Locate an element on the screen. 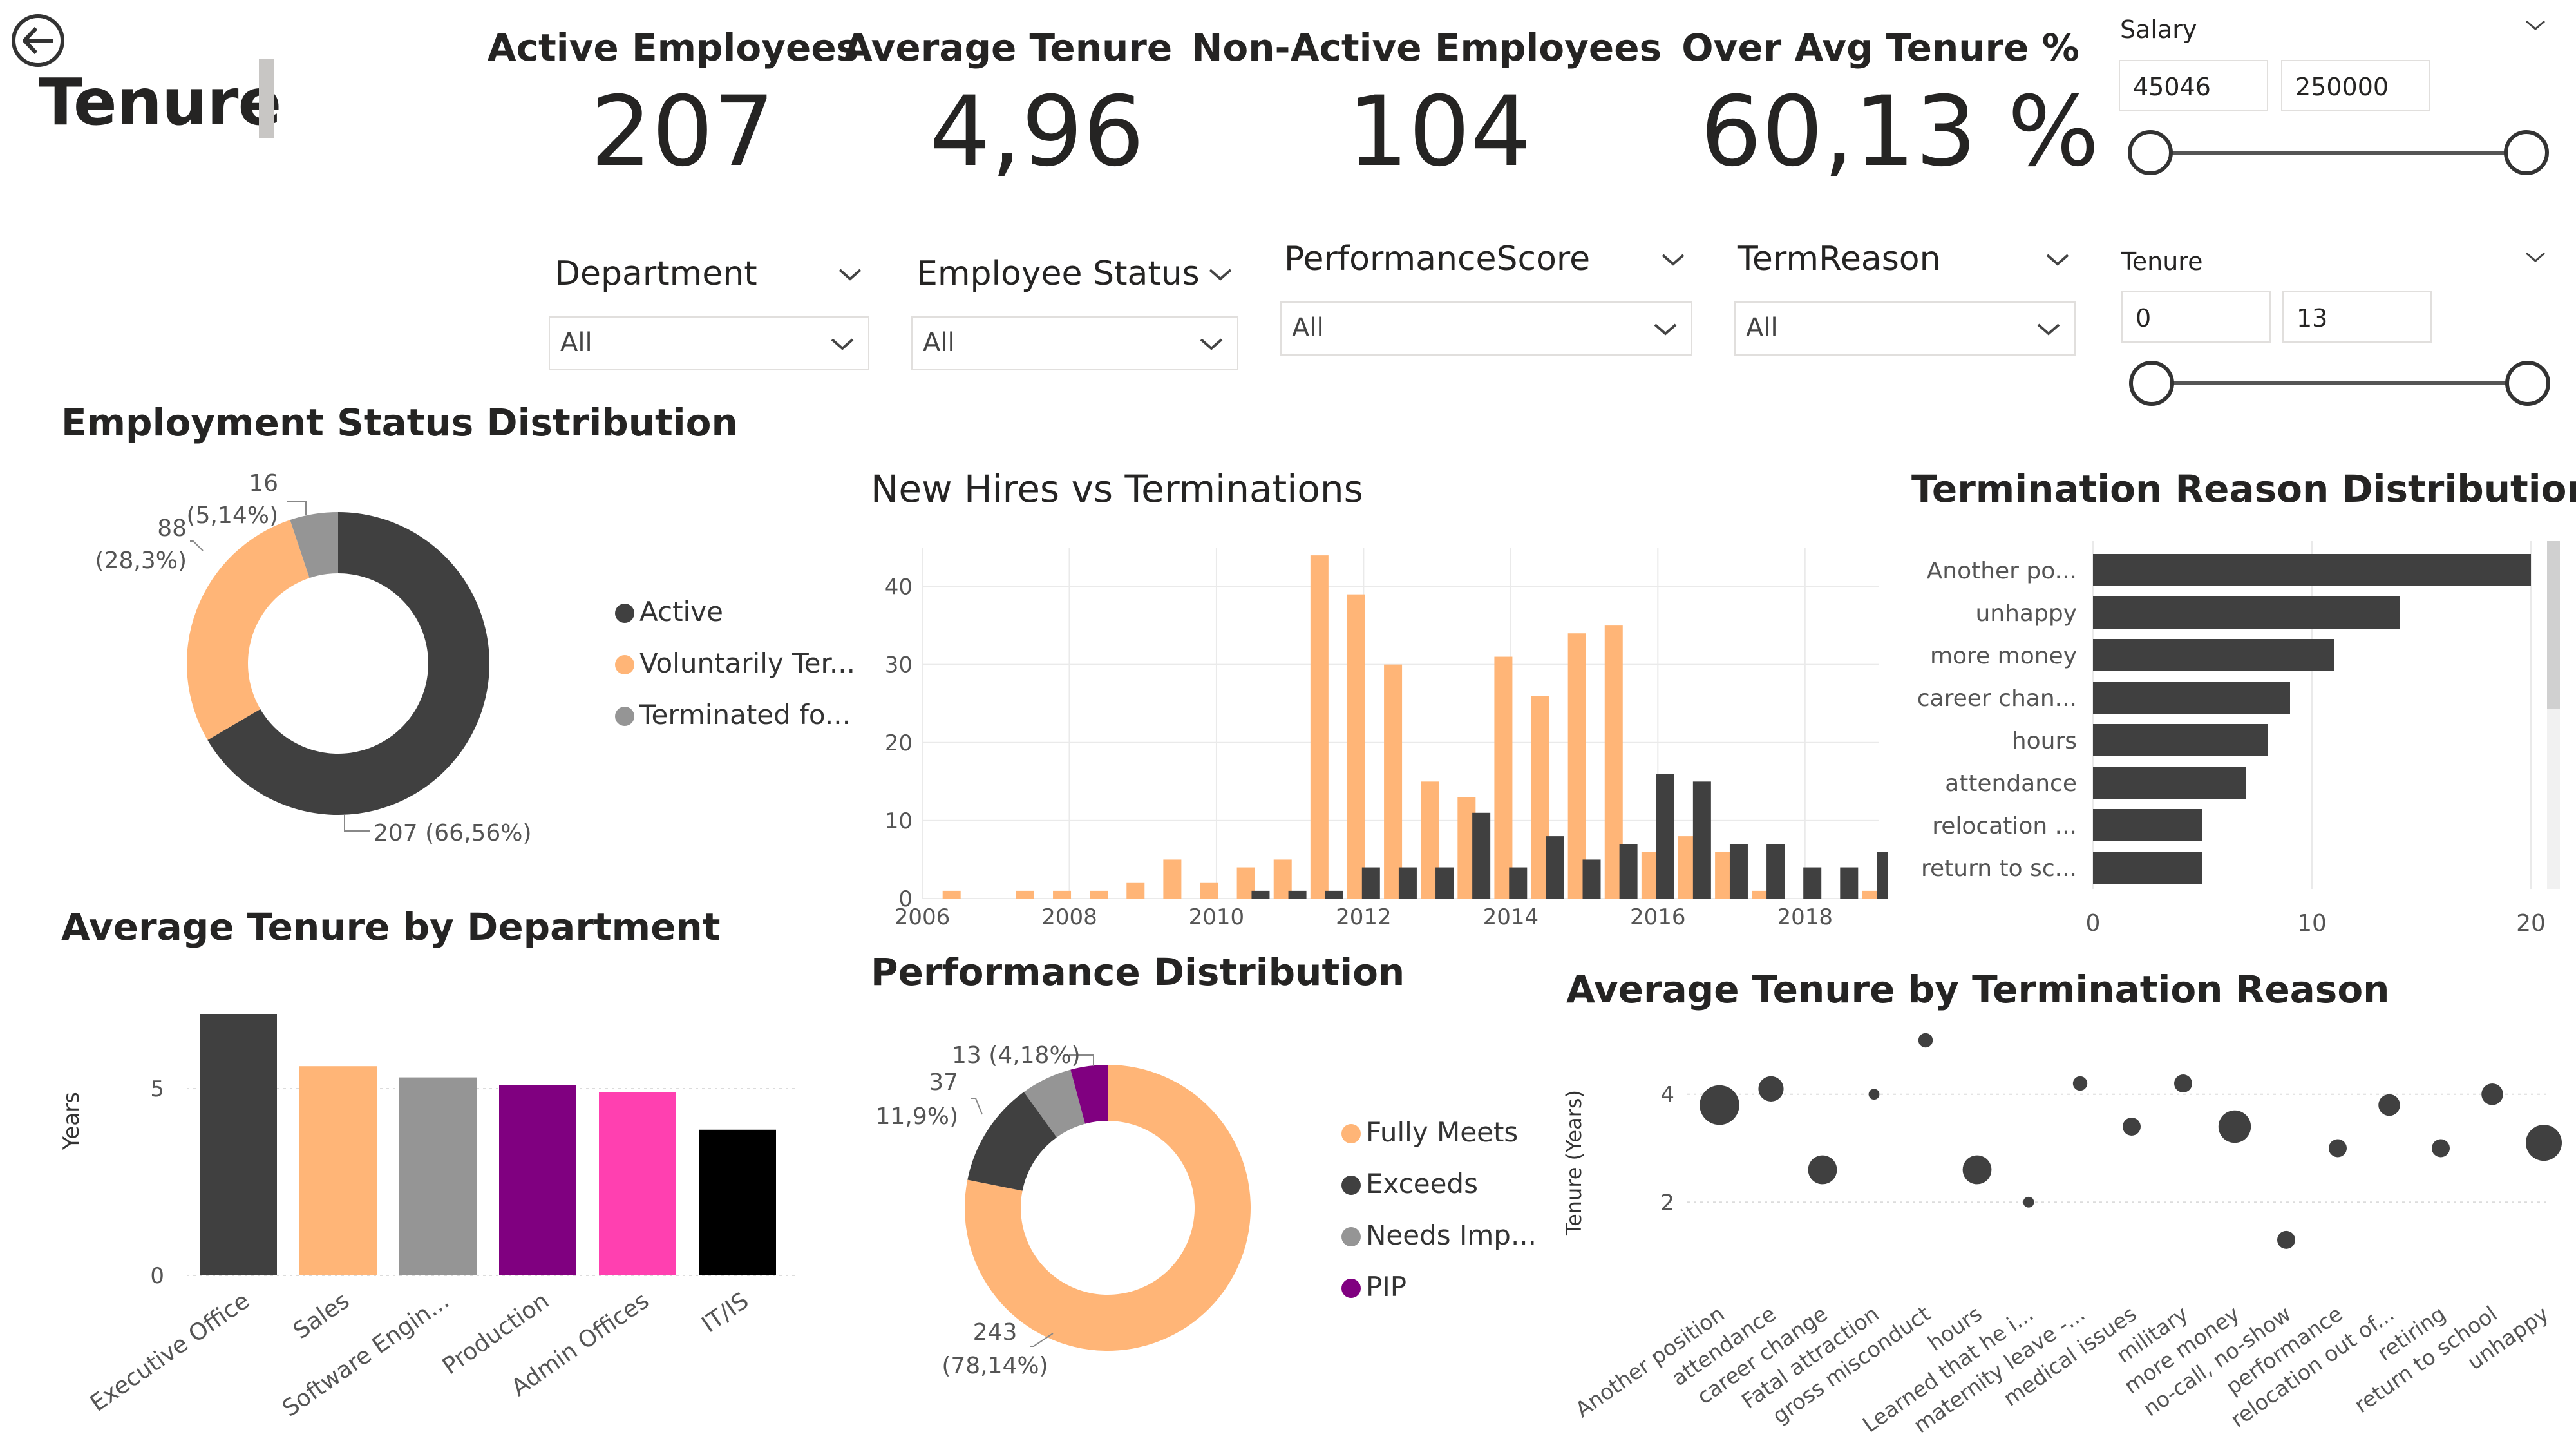  department-dropdown: All is located at coordinates (709, 343).